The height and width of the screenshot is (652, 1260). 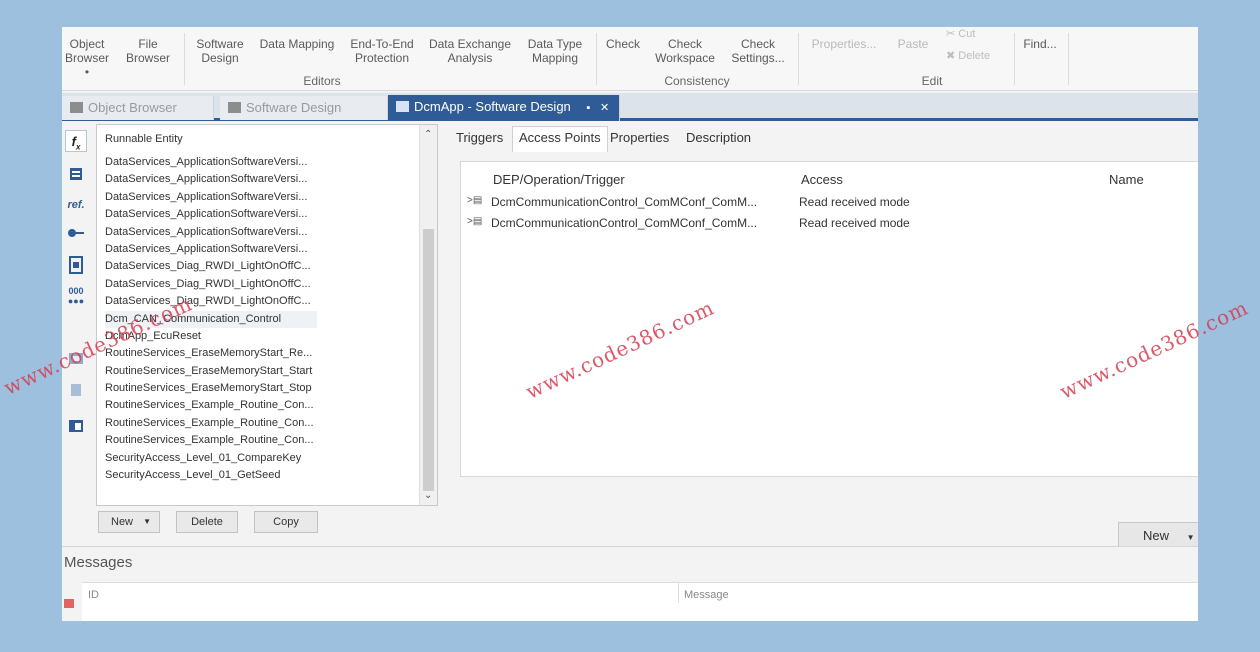 What do you see at coordinates (588, 108) in the screenshot?
I see `pin-icon: ▪` at bounding box center [588, 108].